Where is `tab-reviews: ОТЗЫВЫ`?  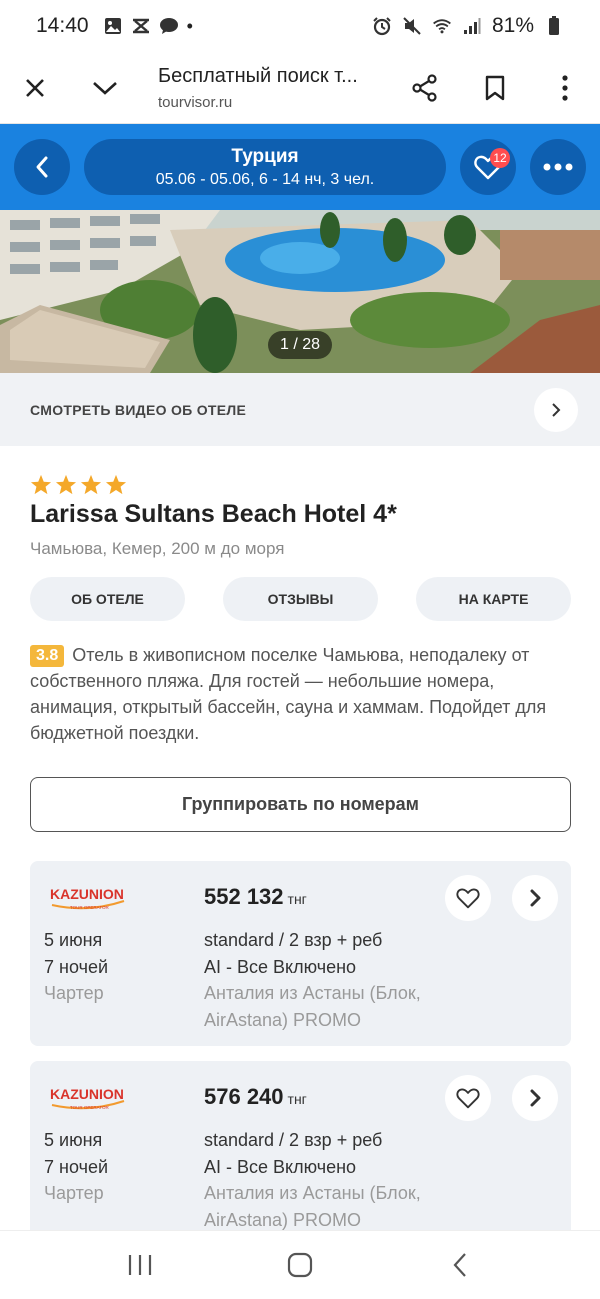 tab-reviews: ОТЗЫВЫ is located at coordinates (300, 599).